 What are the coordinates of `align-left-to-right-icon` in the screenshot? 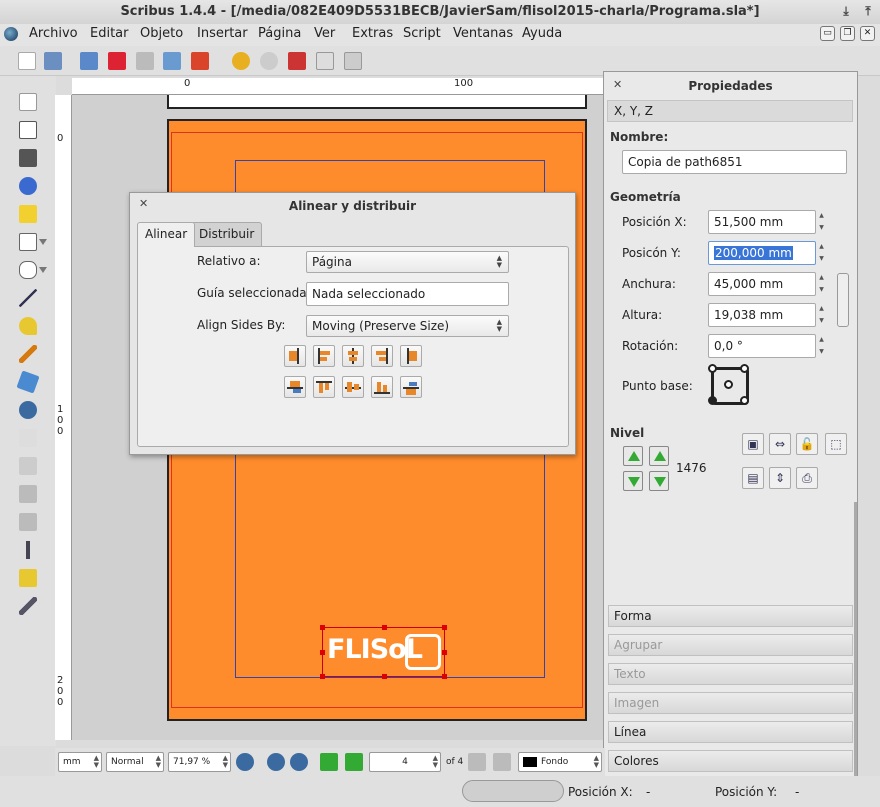 It's located at (411, 356).